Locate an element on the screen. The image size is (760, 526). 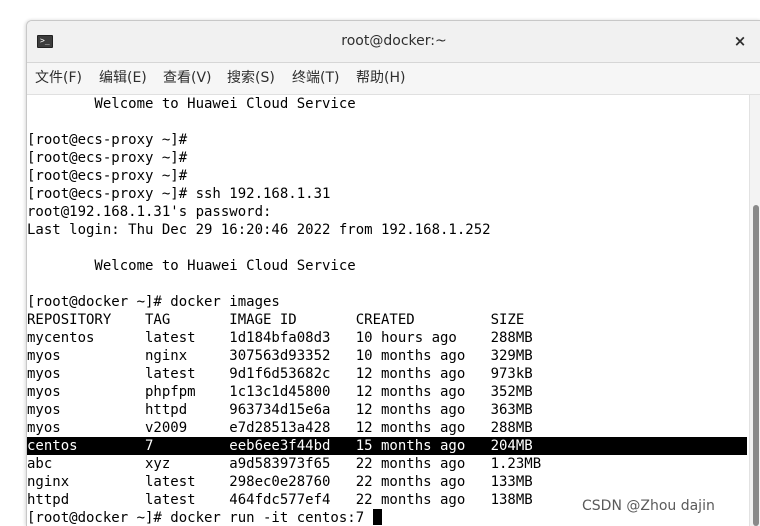
terminal-line: [root@docker ~]# docker images is located at coordinates (153, 302).